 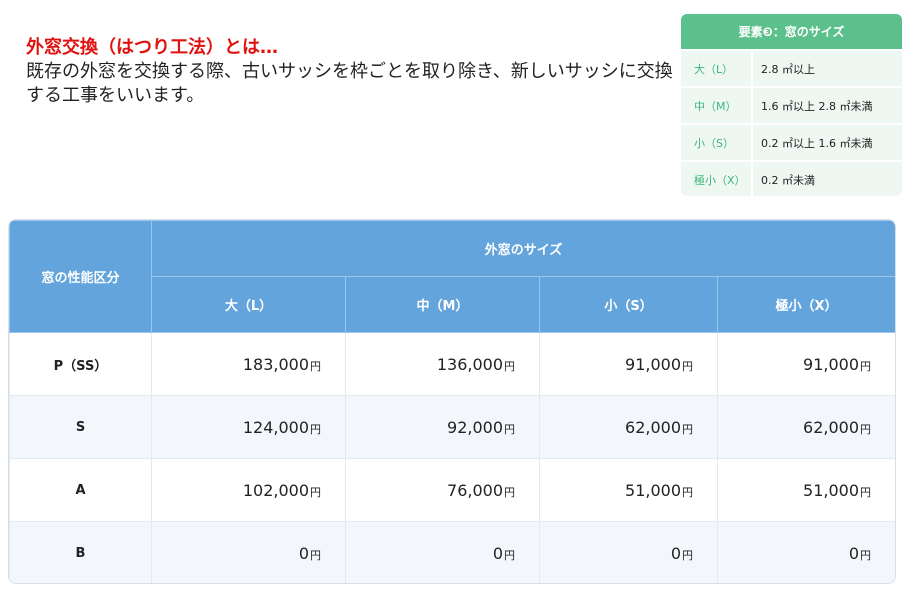 I want to click on legend-row-medium: 中（M） 1.6 ㎡以上 2.8 ㎡未満, so click(x=791, y=106).